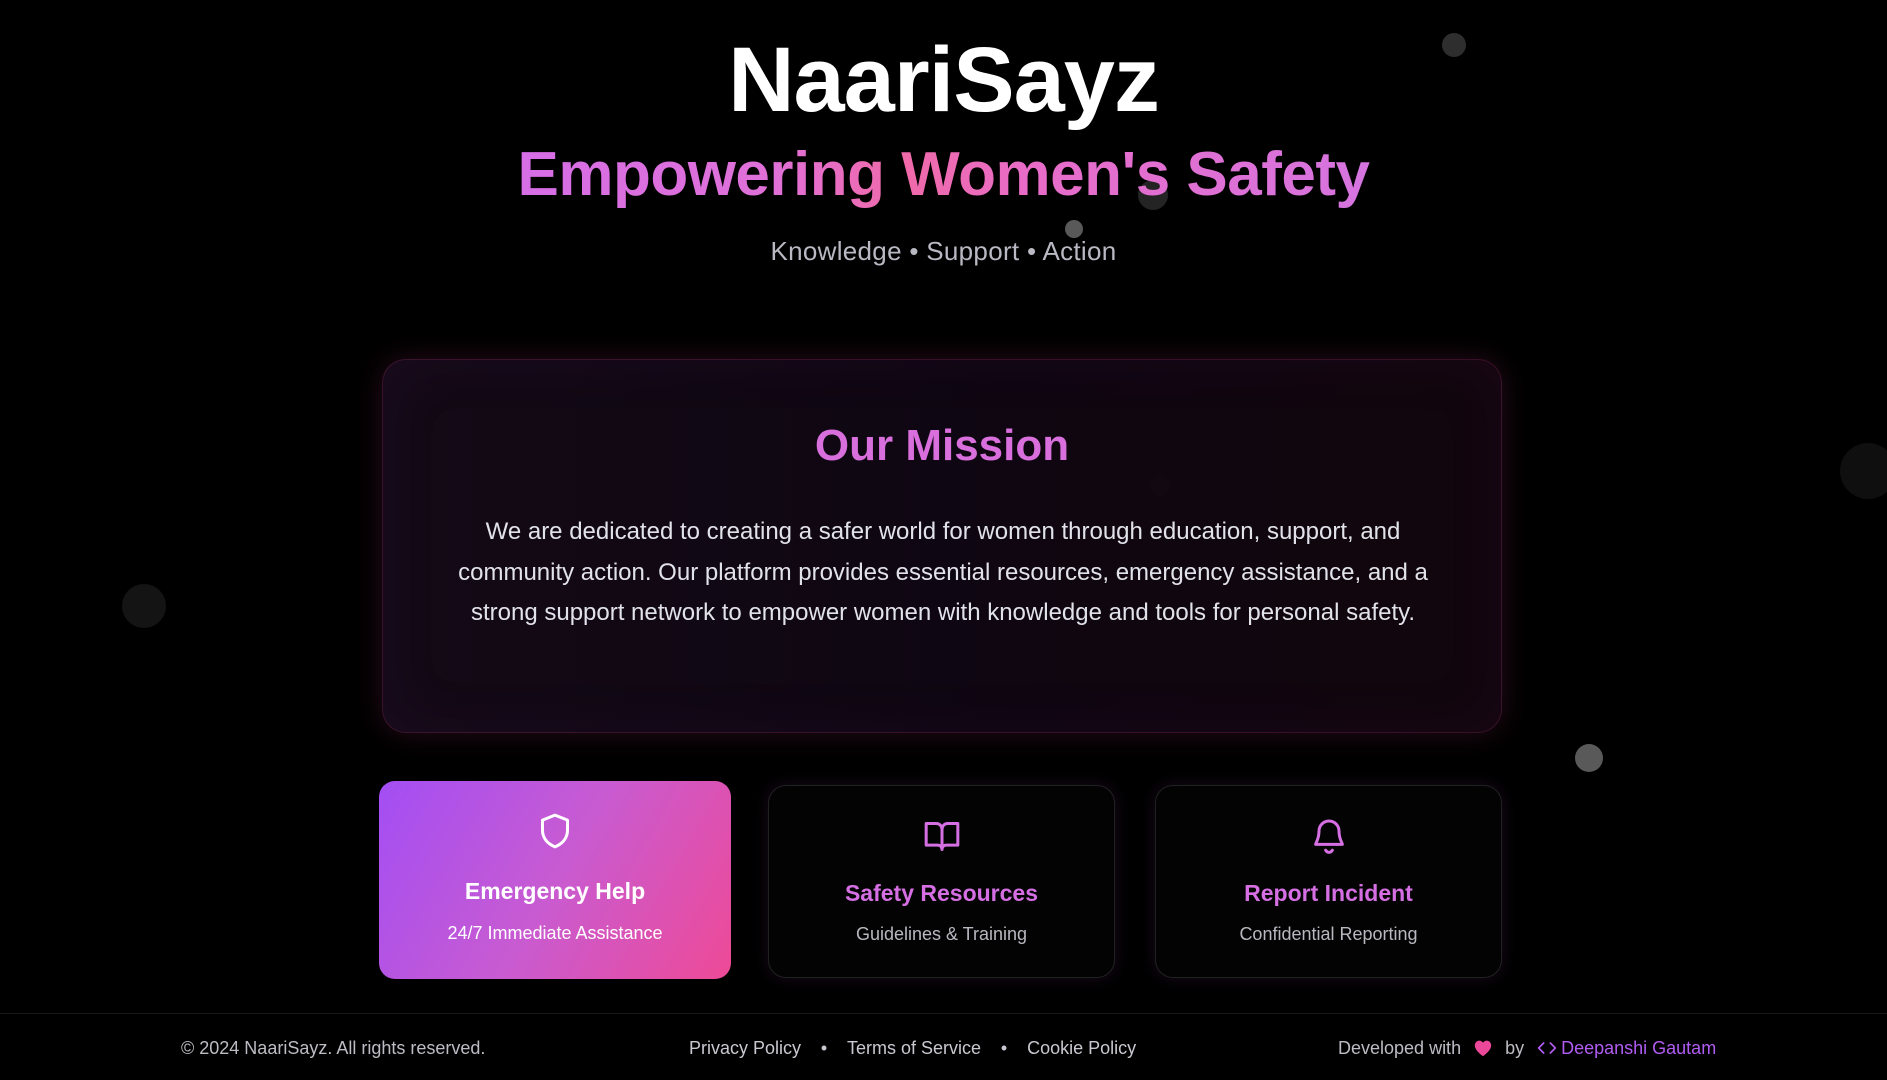  What do you see at coordinates (1527, 1048) in the screenshot?
I see `developer-credit: Developed with by Deepanshi Gautam` at bounding box center [1527, 1048].